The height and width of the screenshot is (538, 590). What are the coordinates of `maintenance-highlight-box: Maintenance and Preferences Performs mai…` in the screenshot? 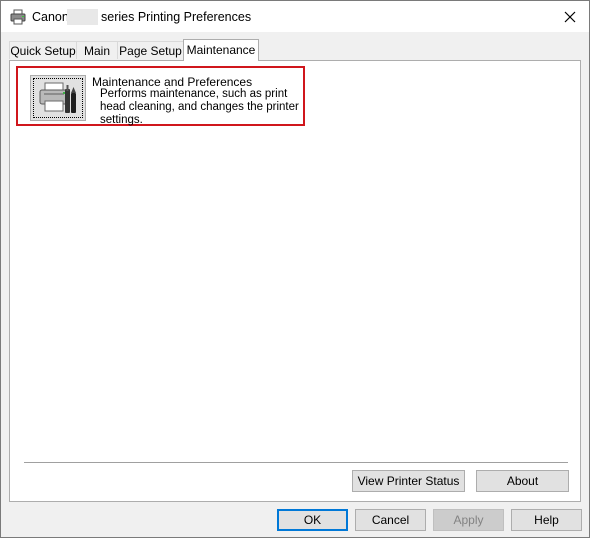 It's located at (160, 96).